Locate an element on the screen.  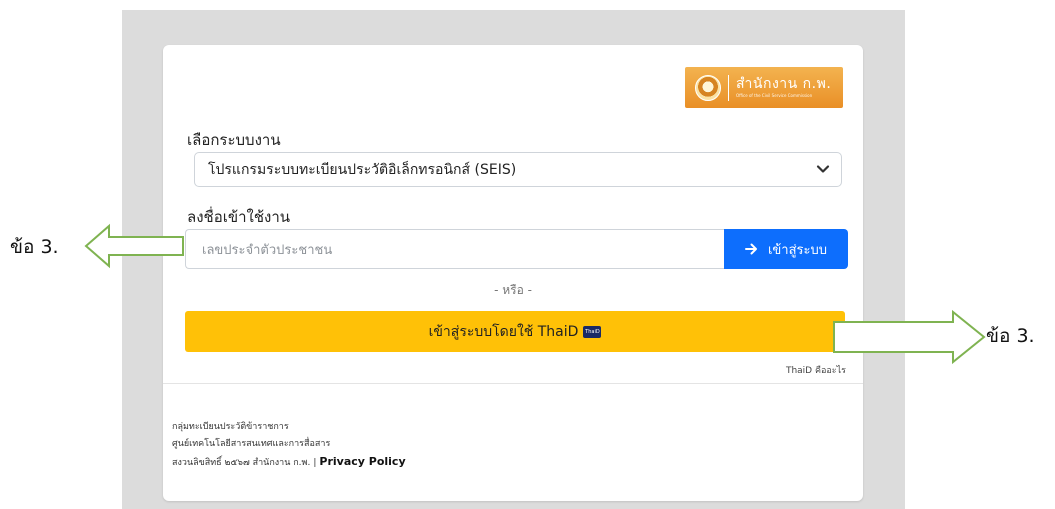
chevron-down-icon is located at coordinates (823, 169).